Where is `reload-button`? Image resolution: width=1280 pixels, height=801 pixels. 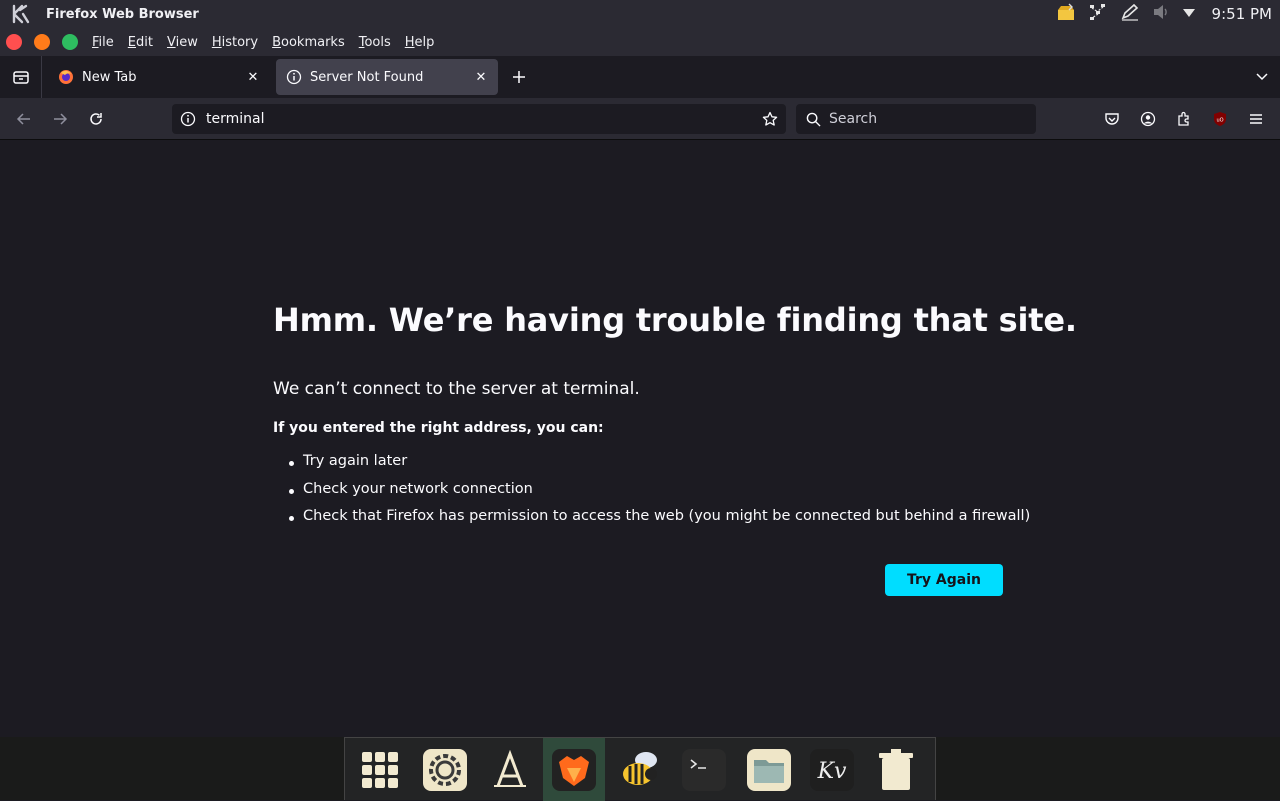 reload-button is located at coordinates (96, 119).